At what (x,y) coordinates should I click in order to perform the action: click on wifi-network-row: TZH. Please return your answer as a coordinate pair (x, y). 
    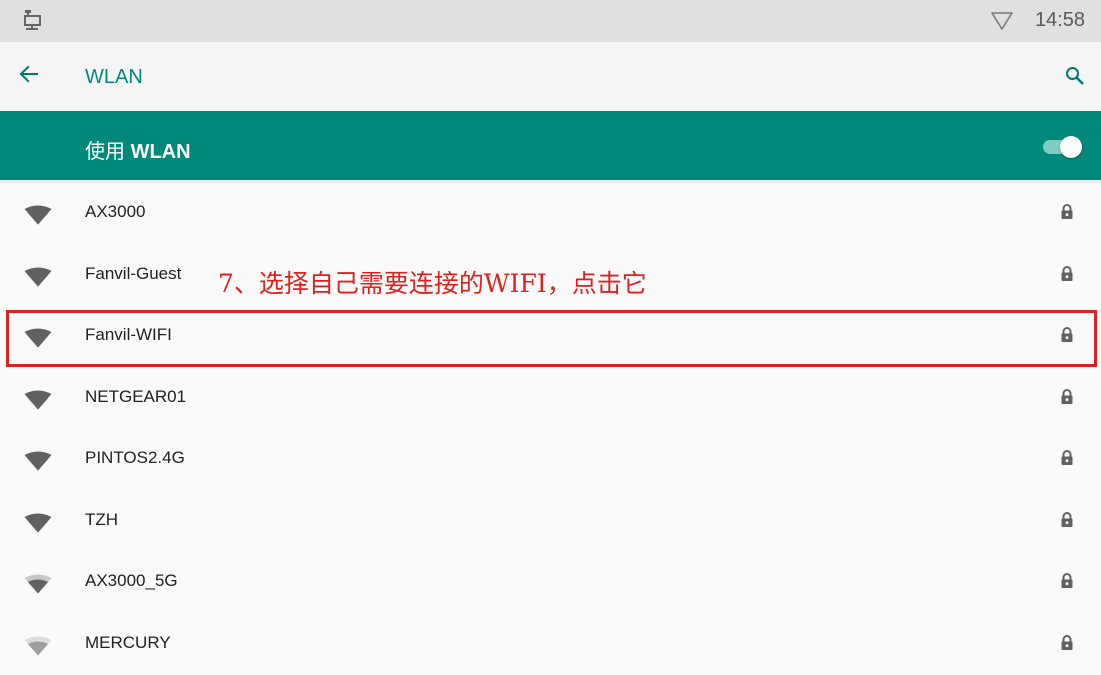
    Looking at the image, I should click on (550, 521).